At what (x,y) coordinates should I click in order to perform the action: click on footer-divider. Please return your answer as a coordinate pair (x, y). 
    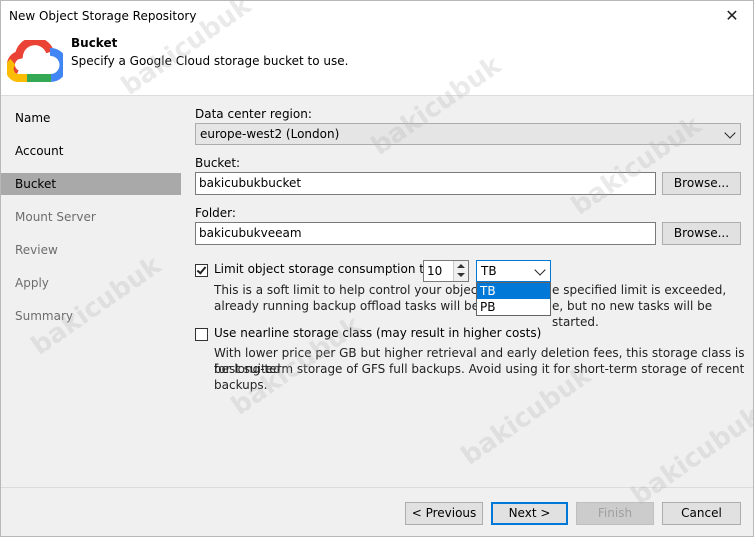
    Looking at the image, I should click on (377, 487).